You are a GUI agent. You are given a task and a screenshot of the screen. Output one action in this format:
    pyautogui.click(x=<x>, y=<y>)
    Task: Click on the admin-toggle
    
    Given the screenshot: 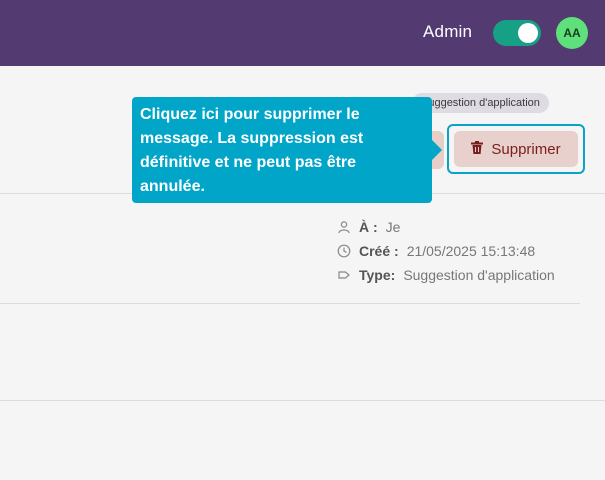 What is the action you would take?
    pyautogui.click(x=517, y=33)
    